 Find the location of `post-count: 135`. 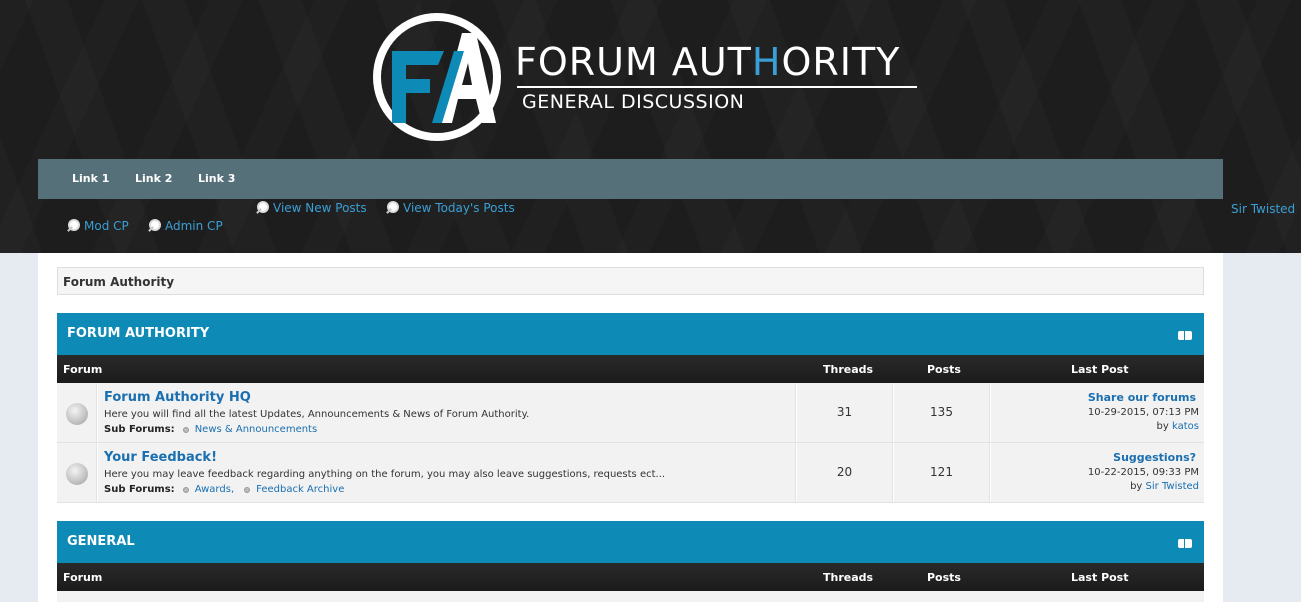

post-count: 135 is located at coordinates (941, 412).